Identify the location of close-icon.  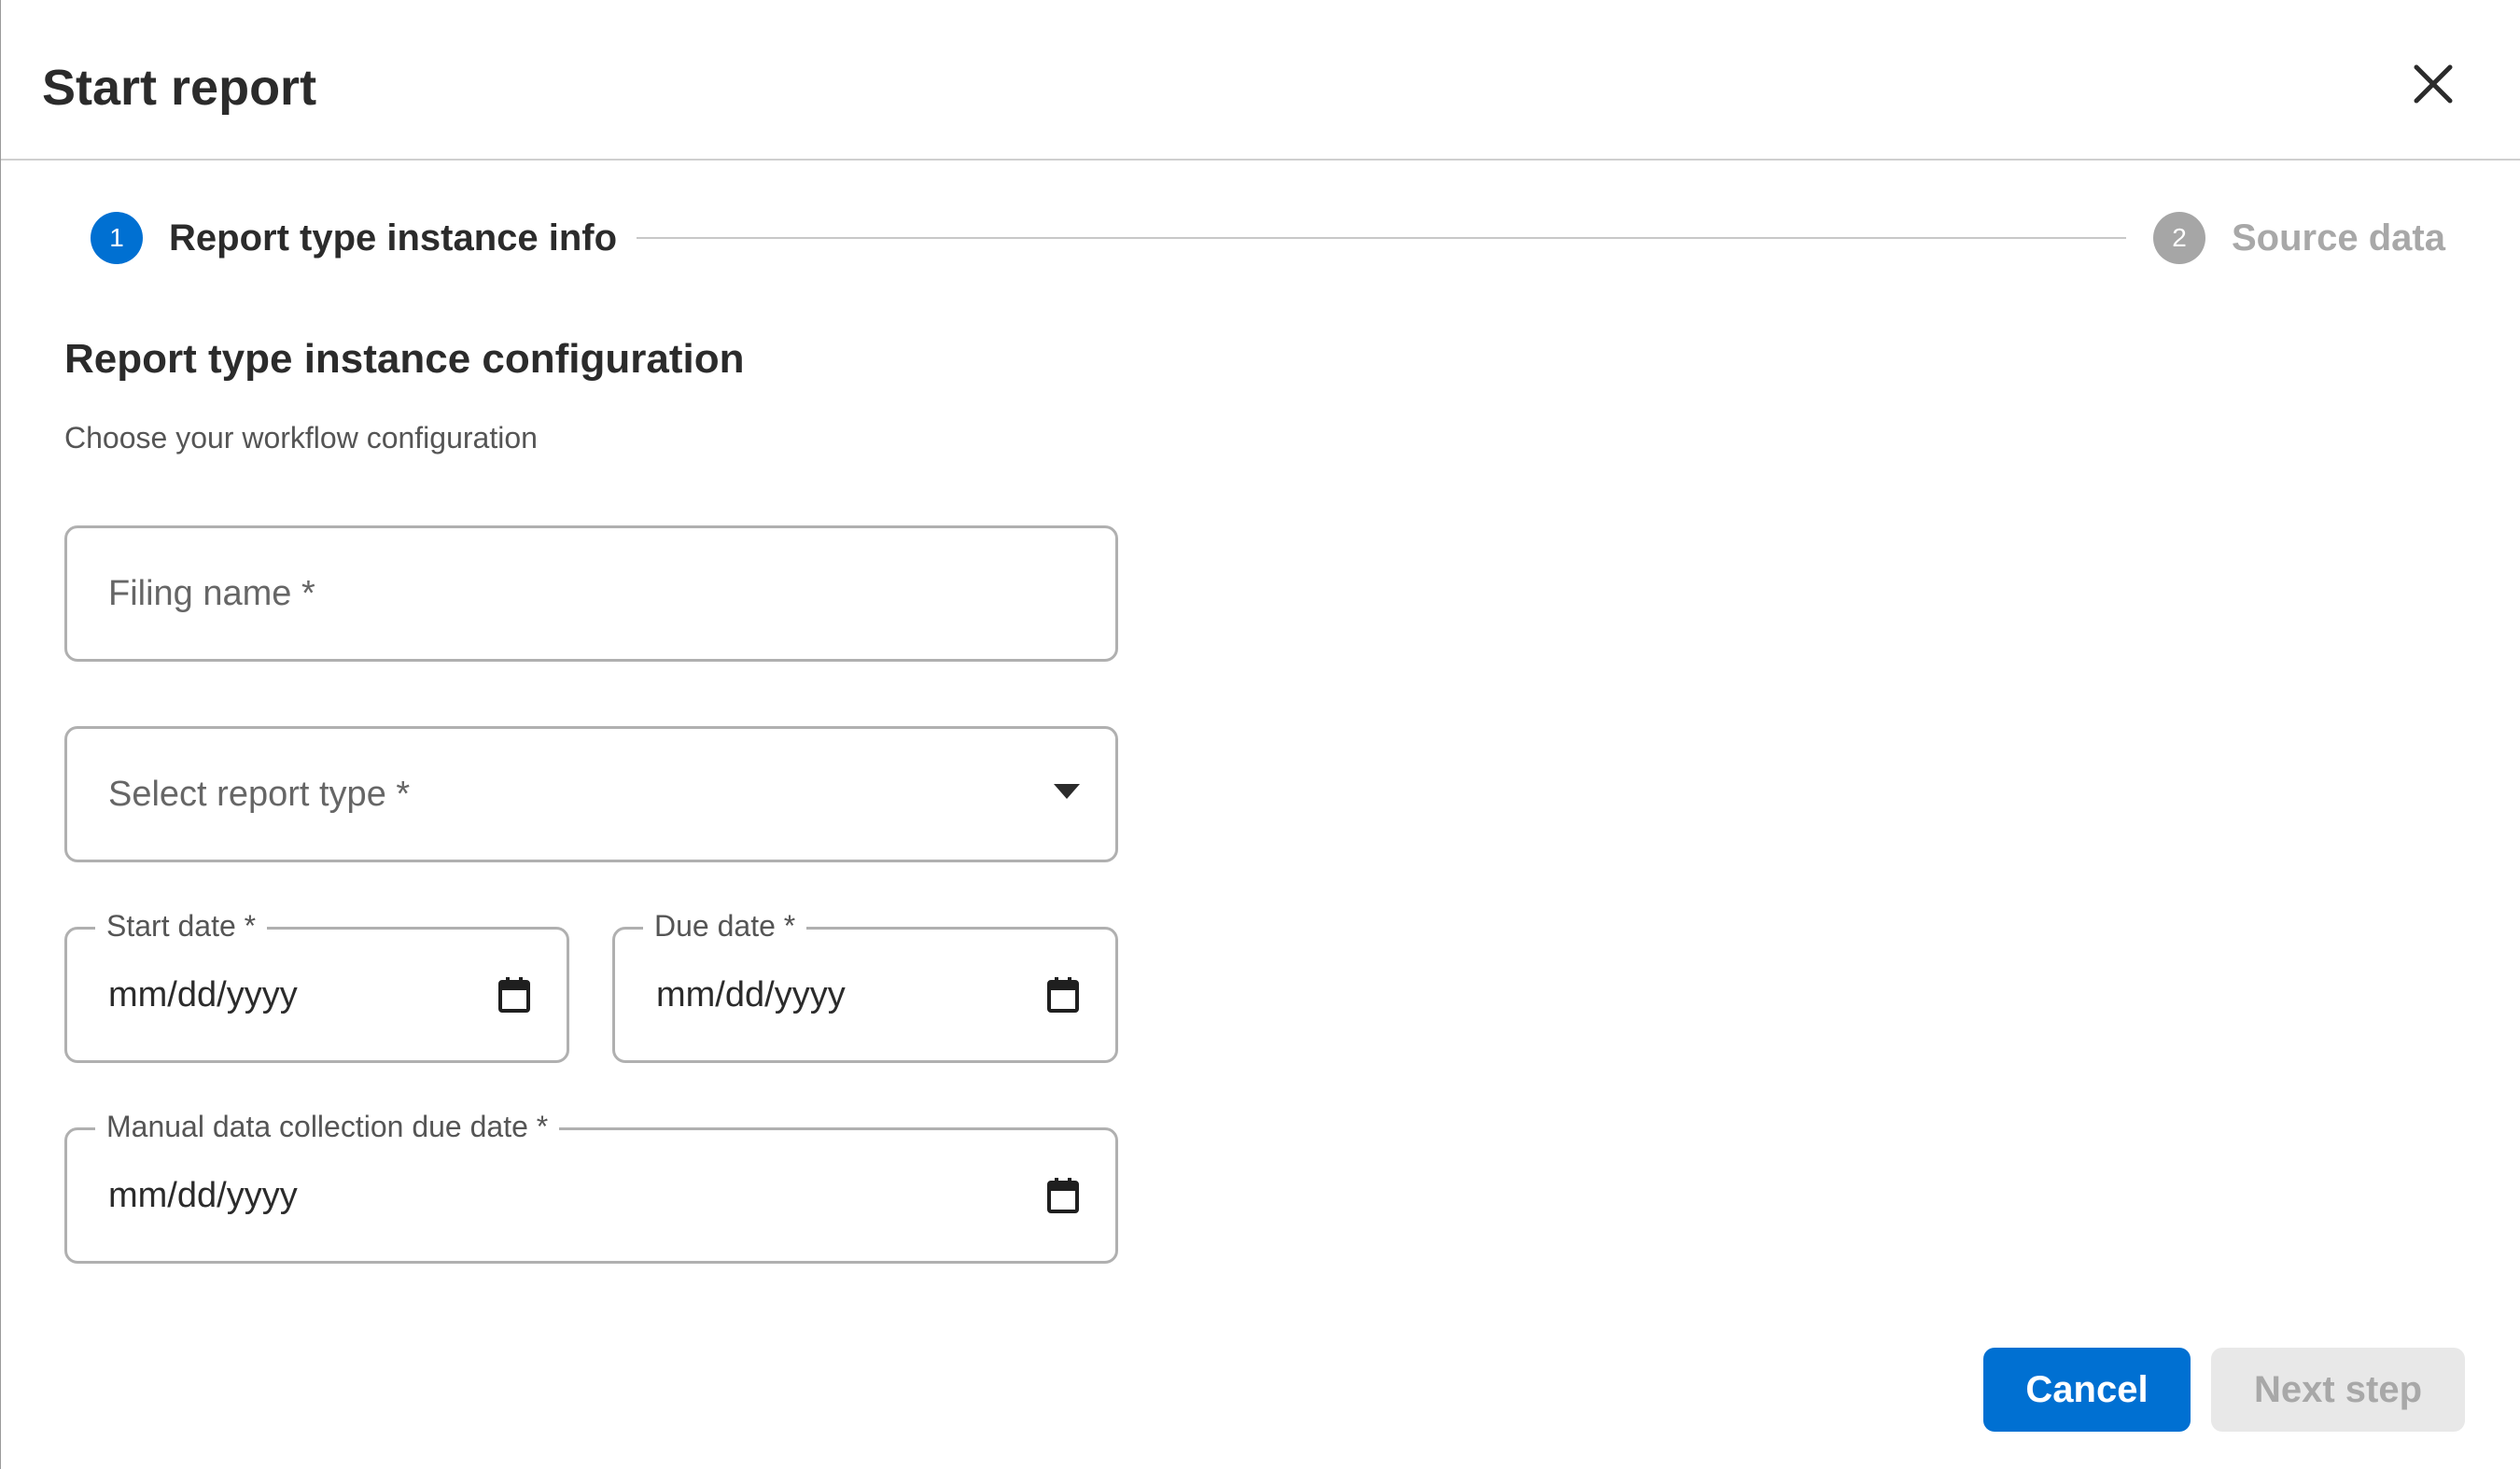
(2433, 84).